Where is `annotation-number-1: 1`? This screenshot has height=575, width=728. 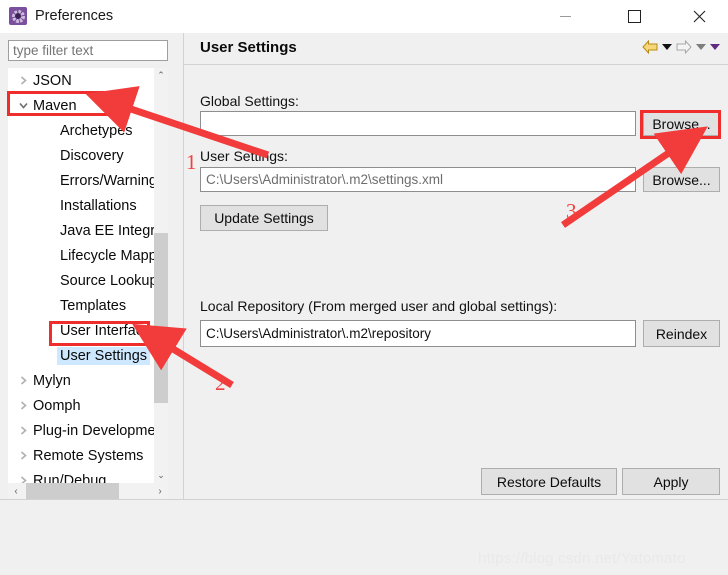
annotation-number-1: 1 is located at coordinates (191, 162).